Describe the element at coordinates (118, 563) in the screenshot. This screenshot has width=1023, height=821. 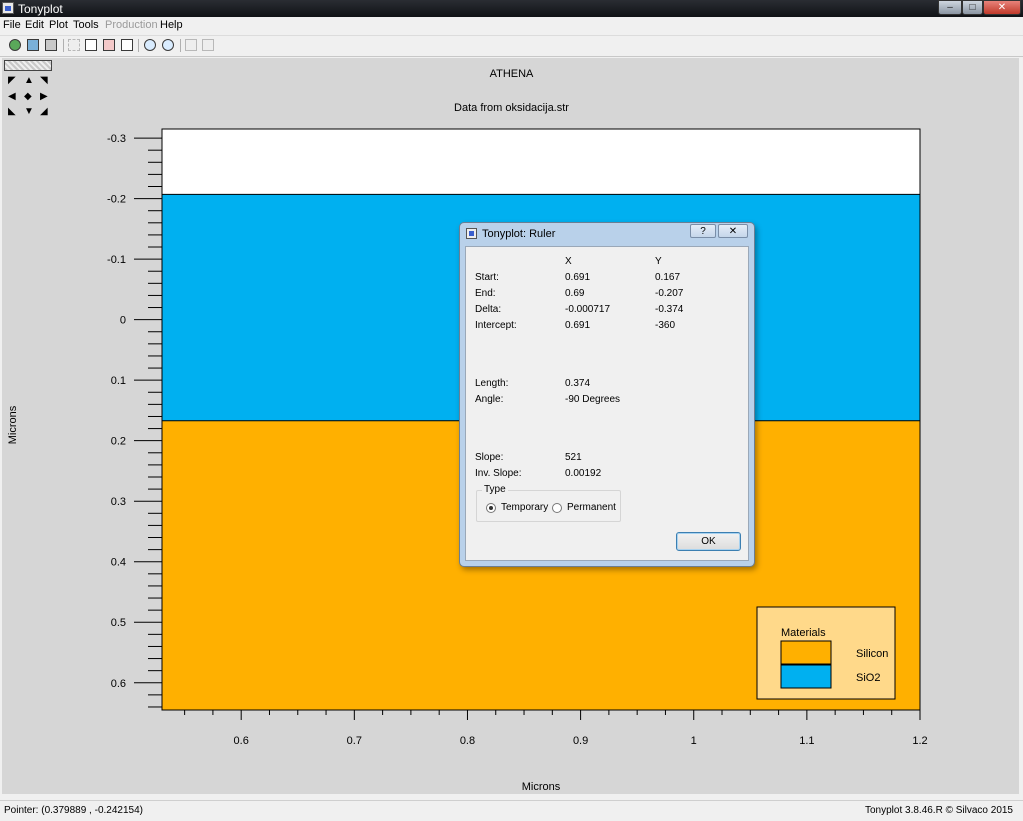
I see `y-tick-label: 0.4` at that location.